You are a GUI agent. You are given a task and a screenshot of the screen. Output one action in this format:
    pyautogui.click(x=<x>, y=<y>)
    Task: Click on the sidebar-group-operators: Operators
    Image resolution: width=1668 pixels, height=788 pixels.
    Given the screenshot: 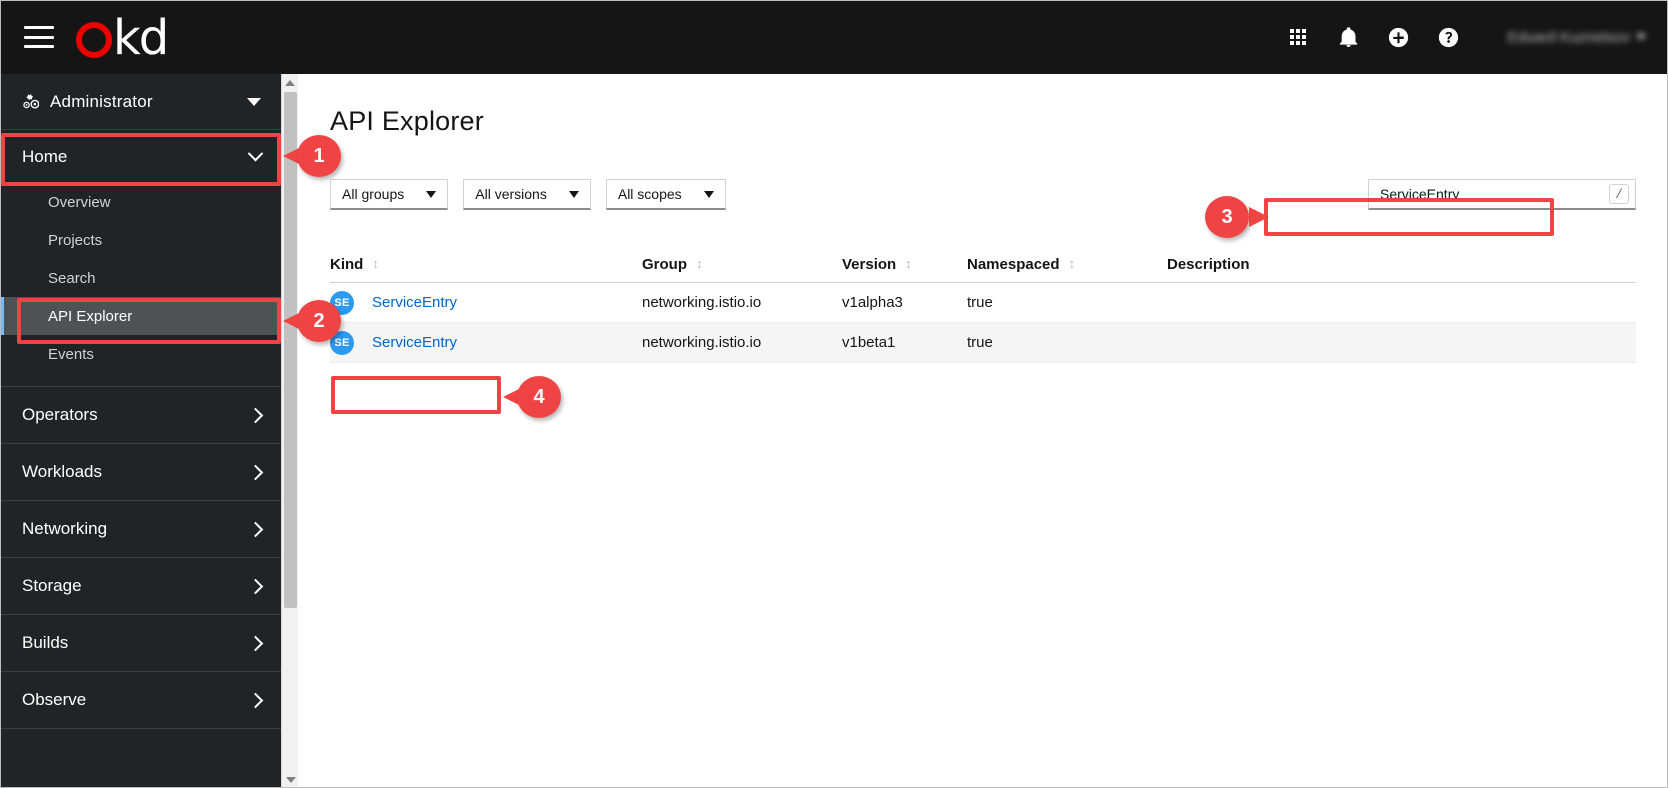 What is the action you would take?
    pyautogui.click(x=140, y=415)
    